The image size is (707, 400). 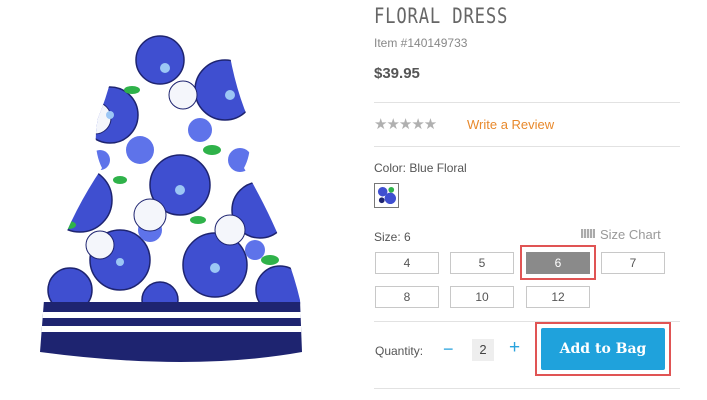 I want to click on product-title: FLORAL DRESS, so click(x=441, y=16).